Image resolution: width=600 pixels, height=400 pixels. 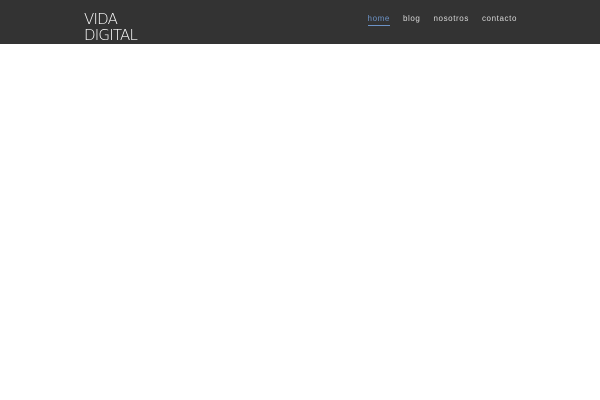 What do you see at coordinates (111, 35) in the screenshot?
I see `logo-line-2: DIGITAL` at bounding box center [111, 35].